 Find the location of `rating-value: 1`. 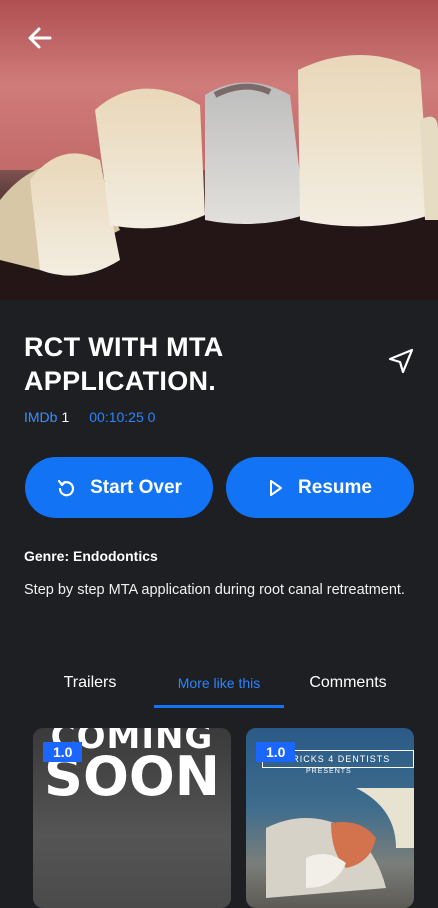

rating-value: 1 is located at coordinates (65, 417).